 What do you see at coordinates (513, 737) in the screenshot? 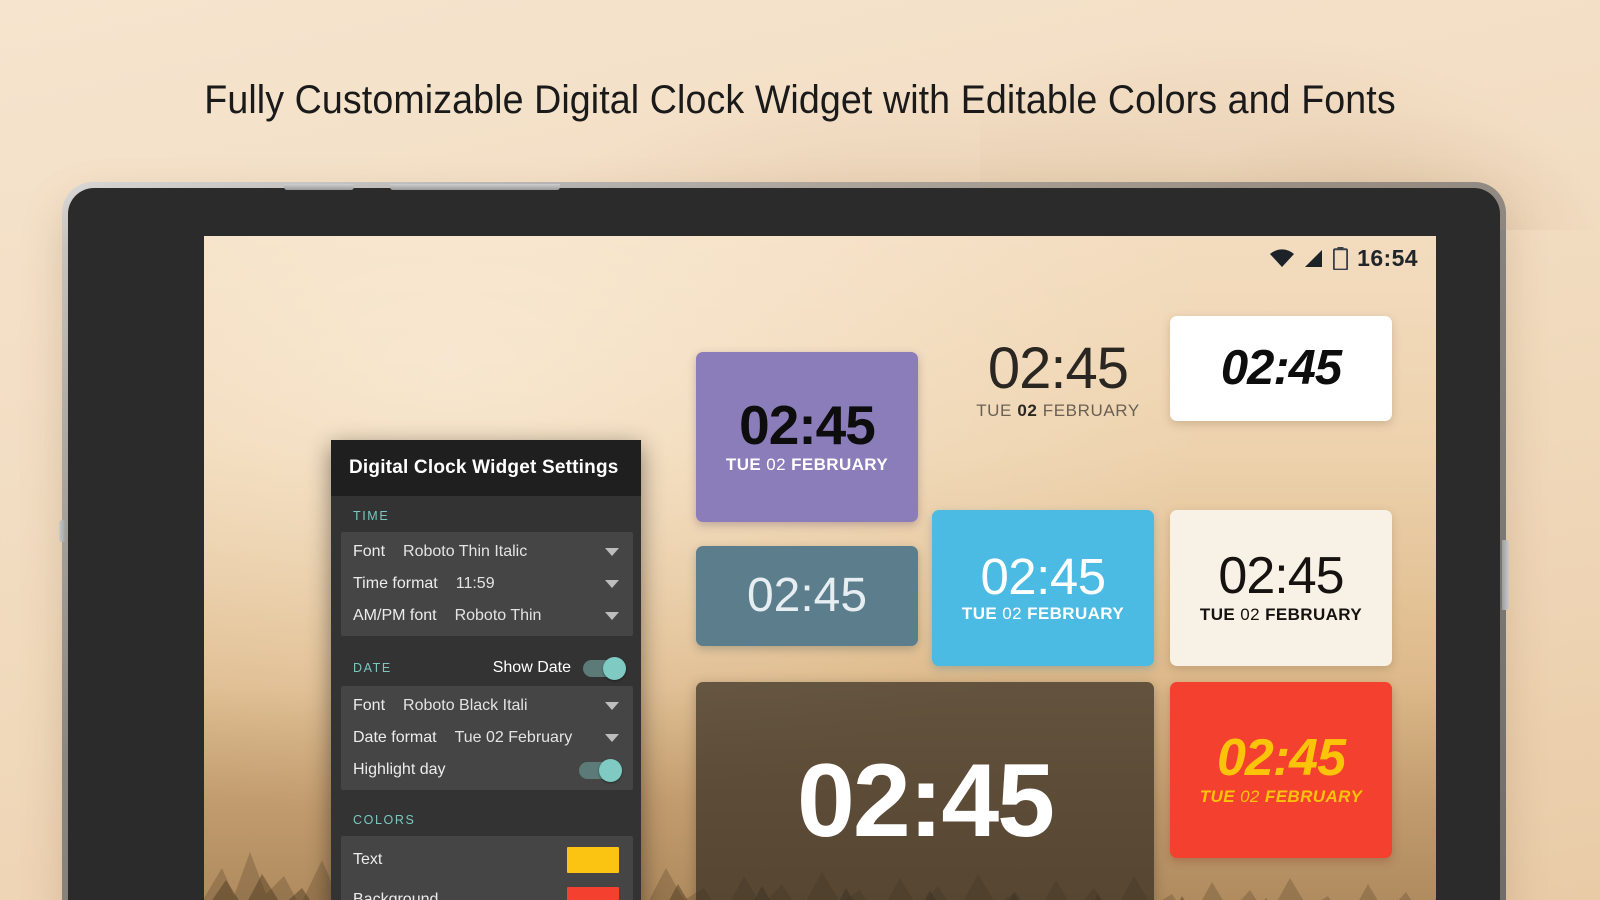
I see `row-value: Tue 02 February` at bounding box center [513, 737].